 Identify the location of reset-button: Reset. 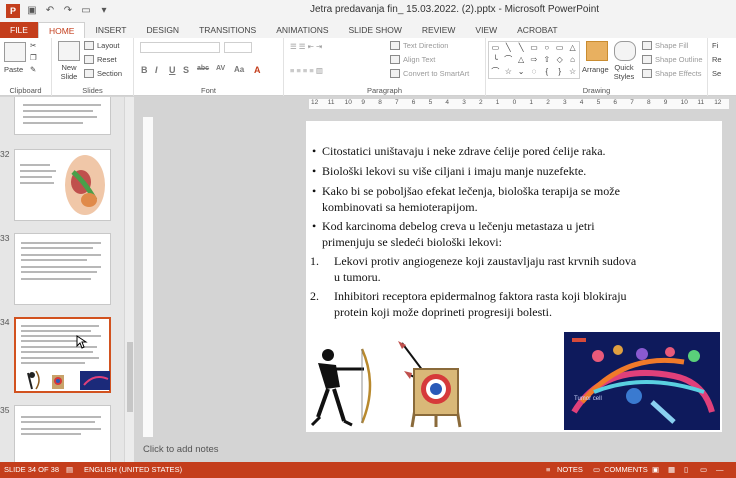
(100, 59).